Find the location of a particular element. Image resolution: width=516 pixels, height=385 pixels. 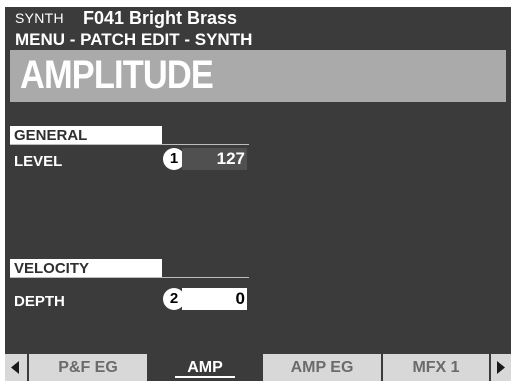

tab-label: AMP EG is located at coordinates (322, 367).